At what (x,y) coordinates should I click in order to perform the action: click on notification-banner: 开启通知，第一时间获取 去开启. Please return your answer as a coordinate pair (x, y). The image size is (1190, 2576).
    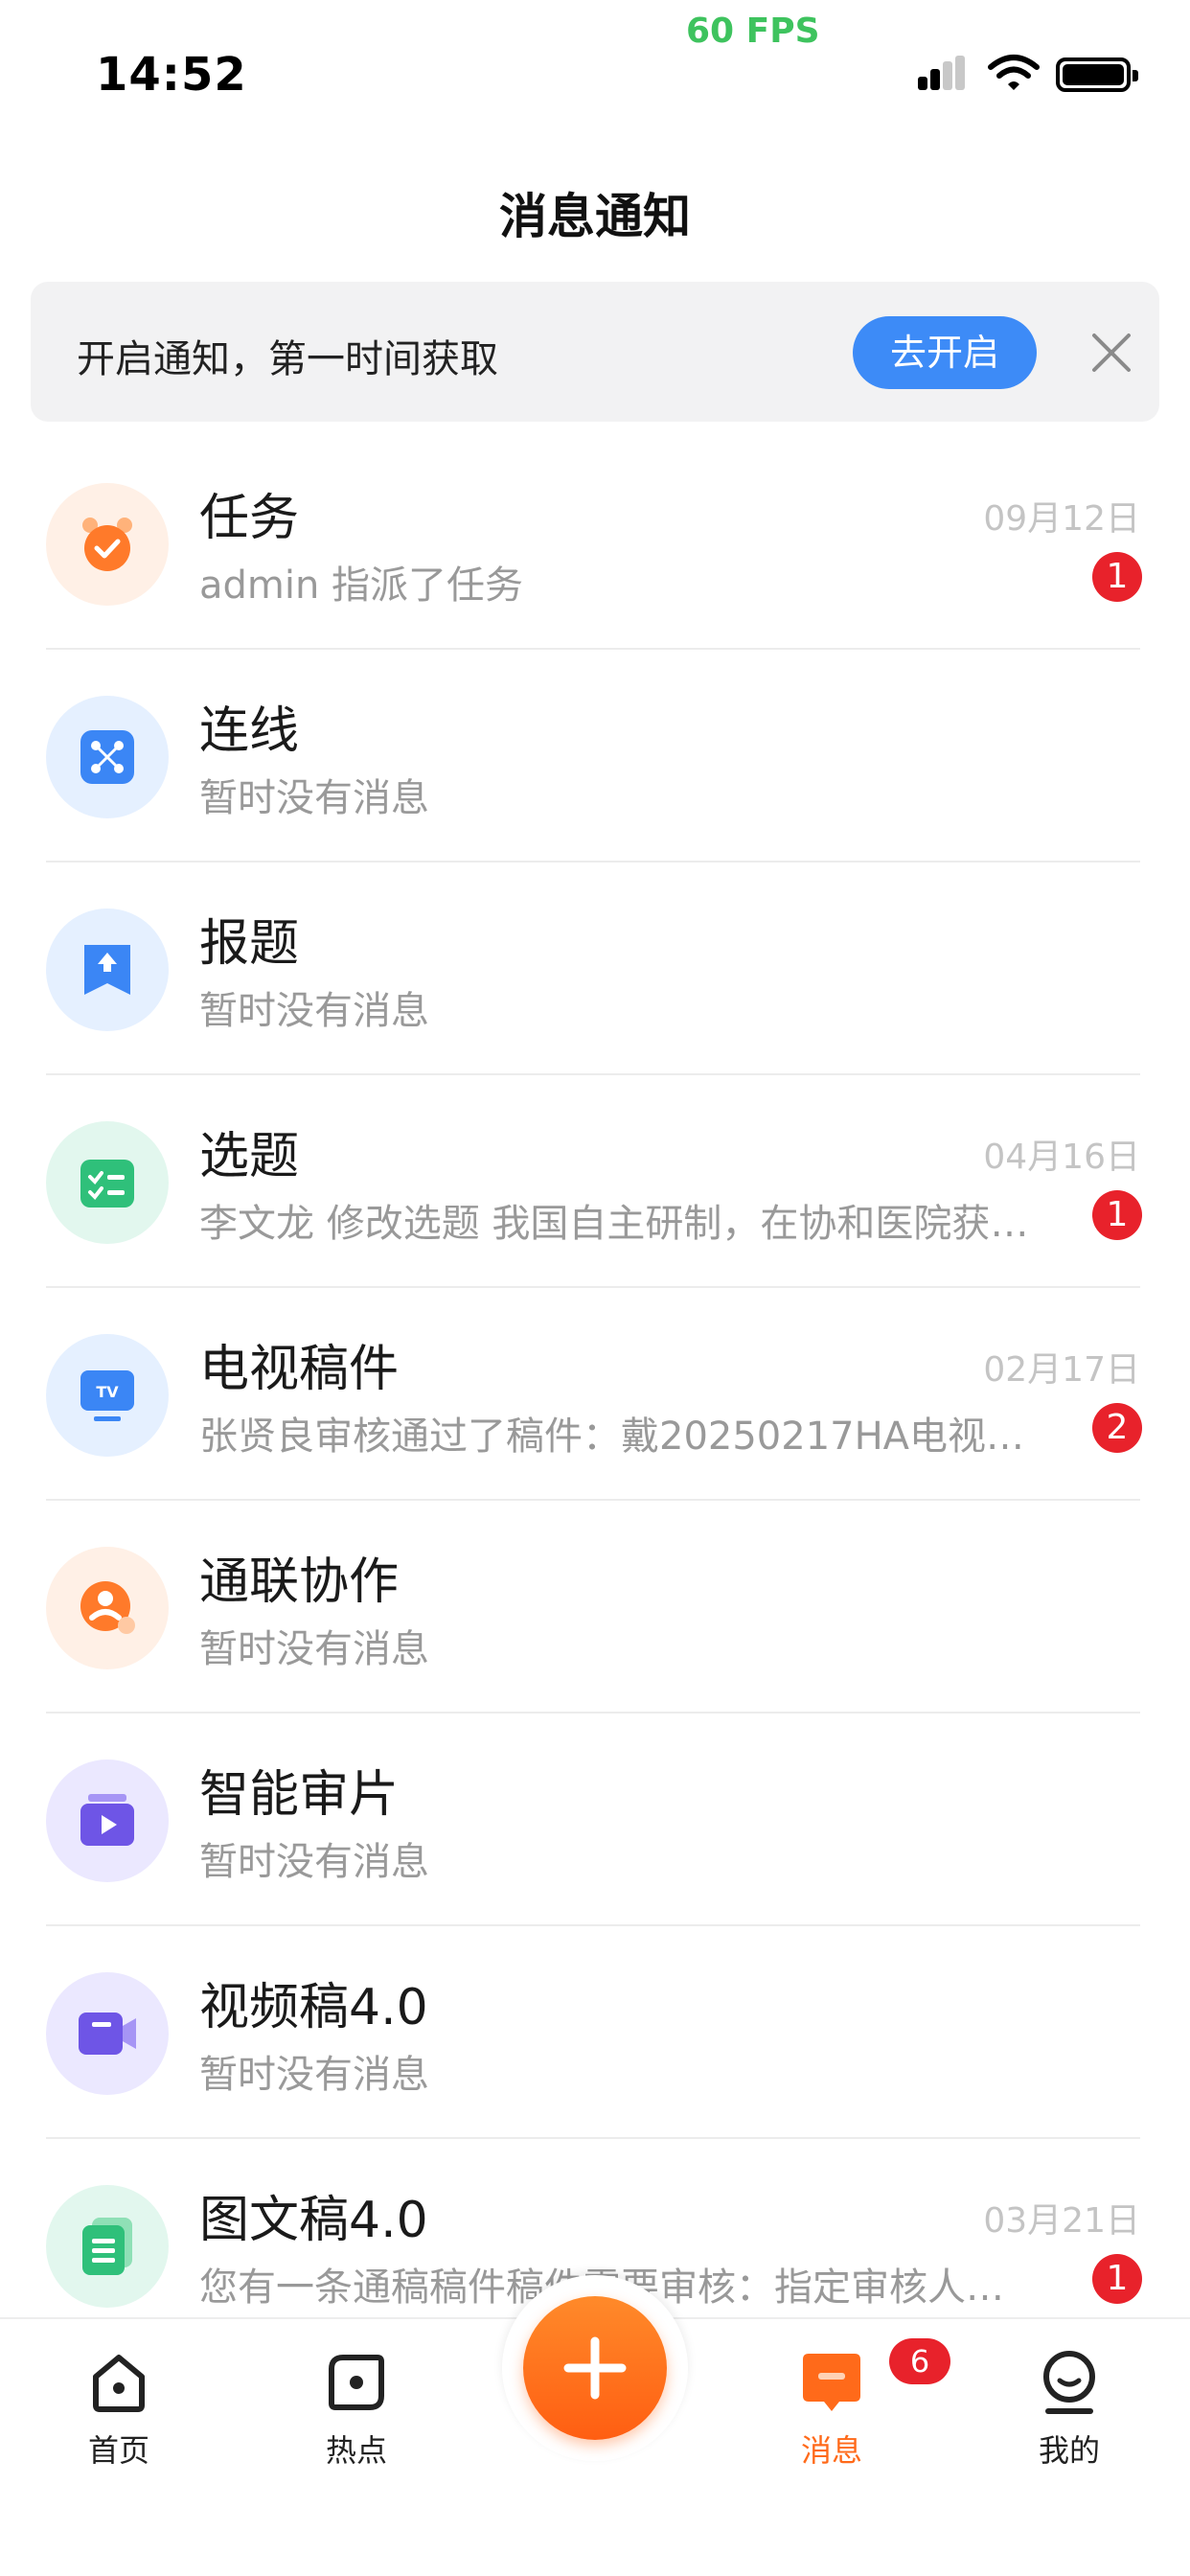
    Looking at the image, I should click on (595, 352).